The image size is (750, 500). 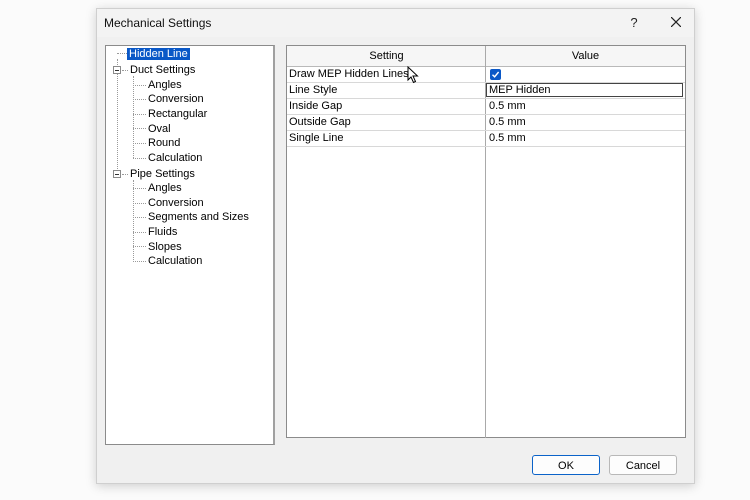 What do you see at coordinates (162, 174) in the screenshot?
I see `tree-node-pipe-settings: Pipe Settings` at bounding box center [162, 174].